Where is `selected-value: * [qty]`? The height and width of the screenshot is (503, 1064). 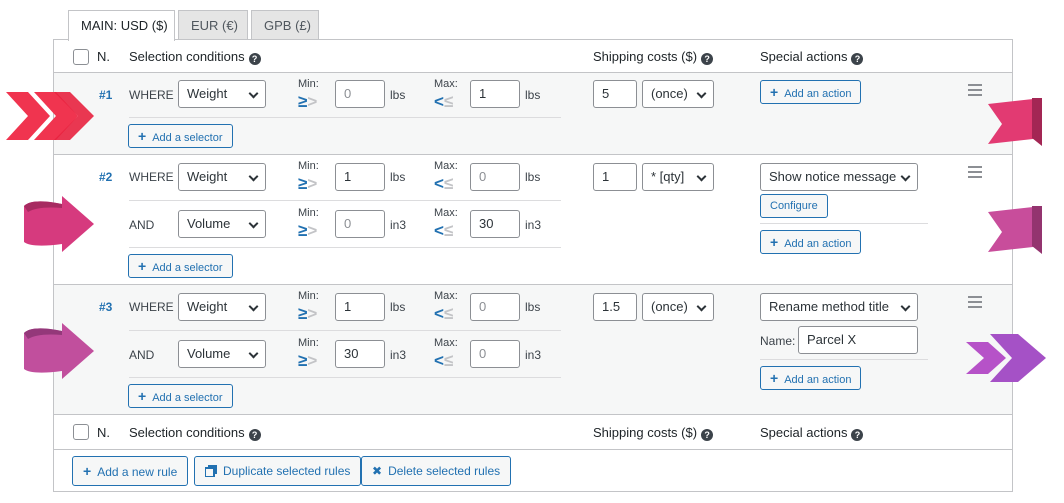 selected-value: * [qty] is located at coordinates (668, 176).